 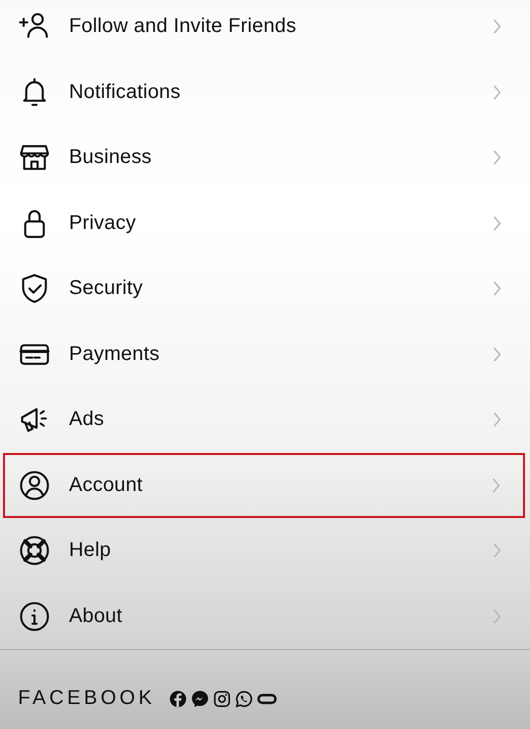 I want to click on menu-item: About, so click(x=263, y=616).